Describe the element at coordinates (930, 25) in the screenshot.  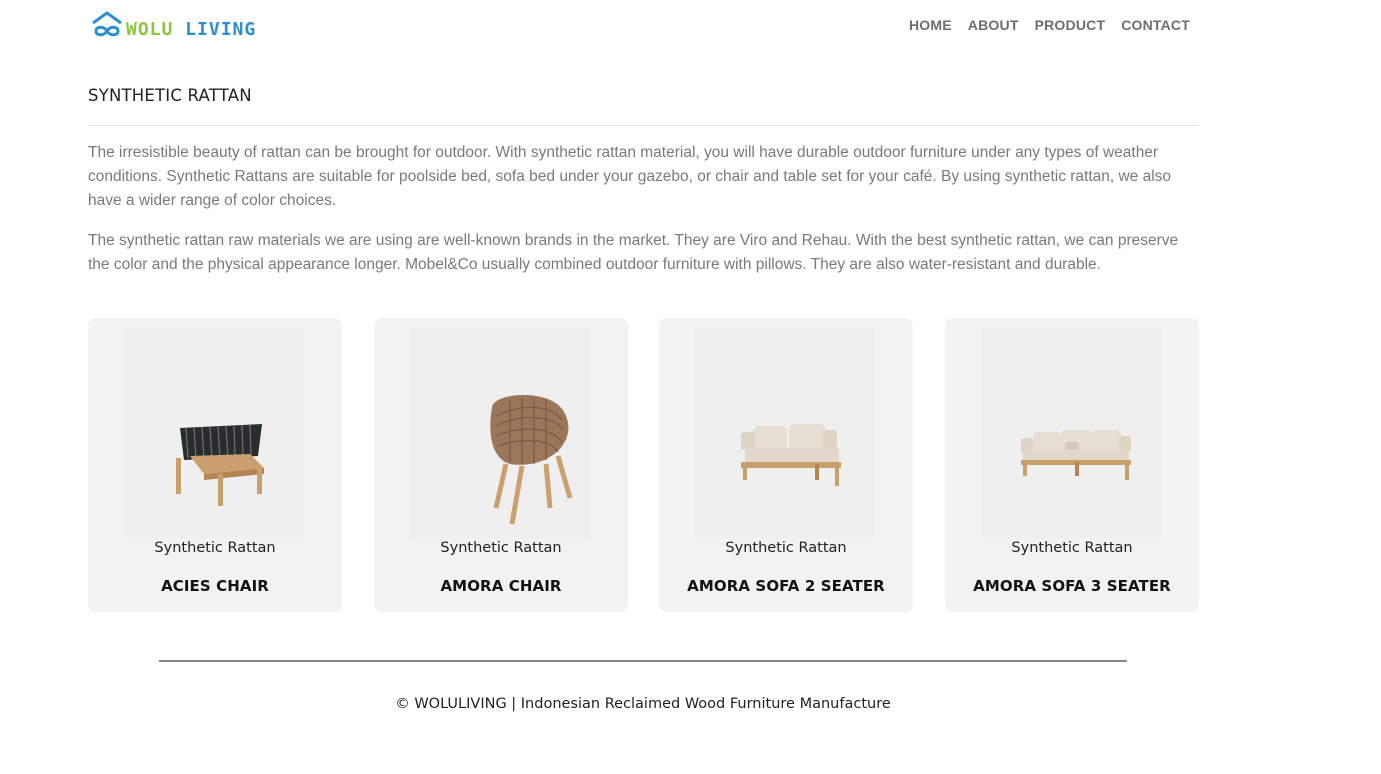
I see `nav-home: HOME` at that location.